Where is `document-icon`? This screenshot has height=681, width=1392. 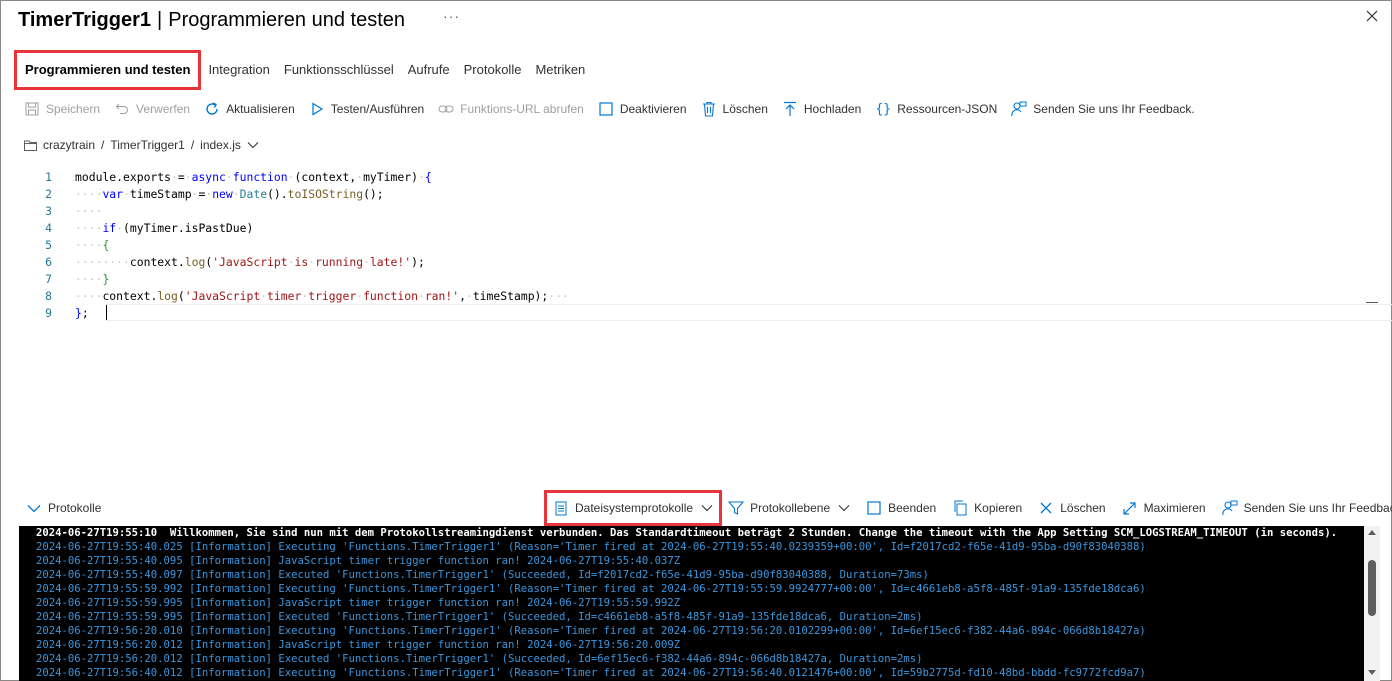
document-icon is located at coordinates (561, 508).